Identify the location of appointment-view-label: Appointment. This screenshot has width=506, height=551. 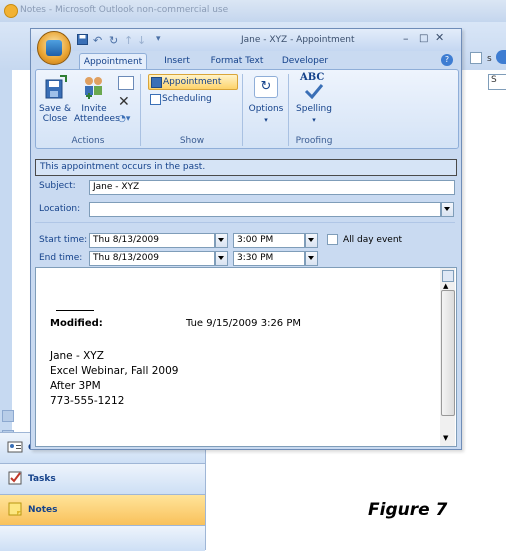
(192, 82).